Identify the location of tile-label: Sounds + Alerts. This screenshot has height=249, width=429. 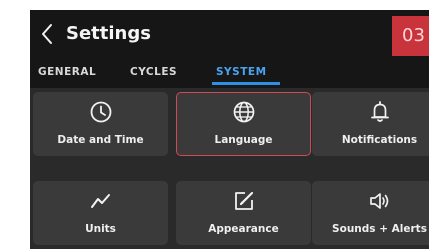
(379, 229).